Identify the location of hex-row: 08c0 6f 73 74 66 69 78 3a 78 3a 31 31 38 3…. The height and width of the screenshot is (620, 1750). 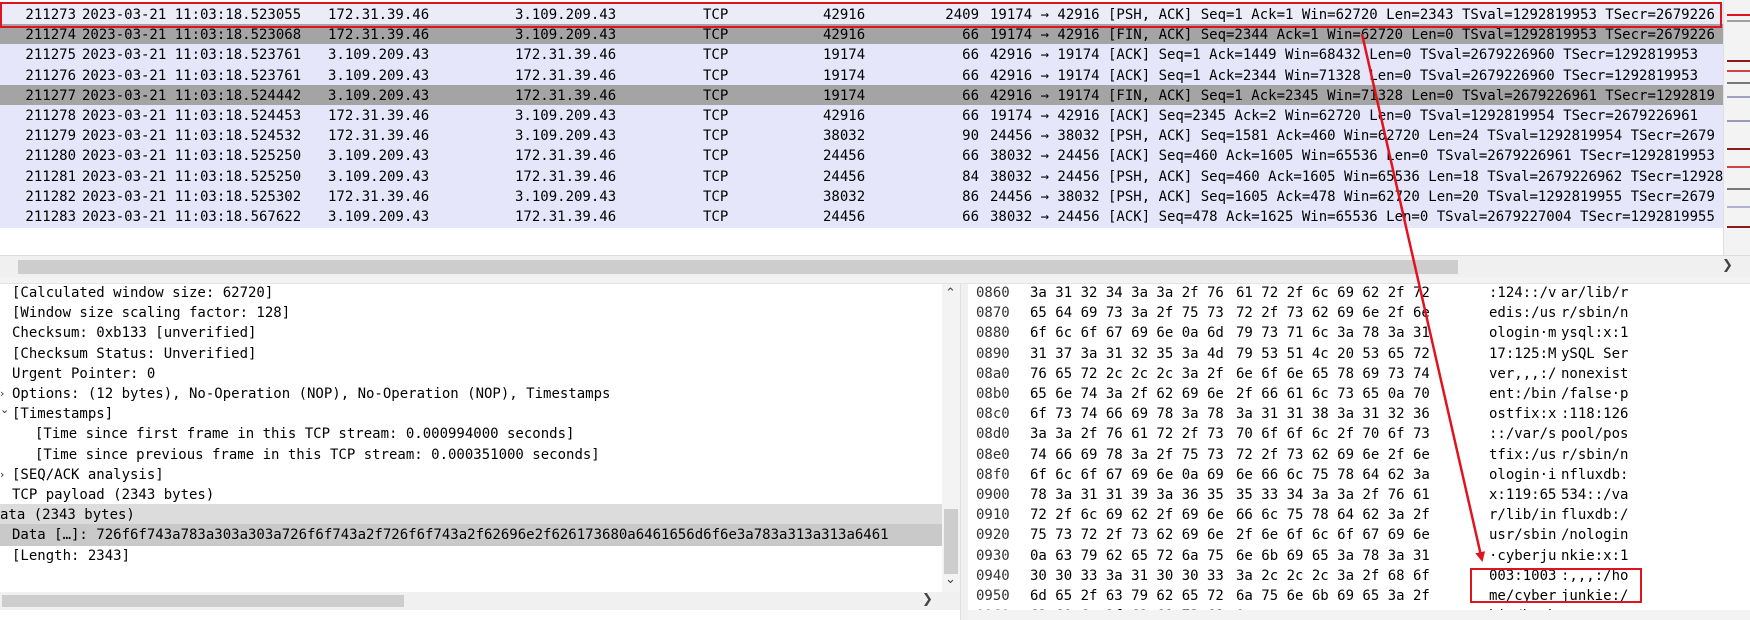
(1359, 414).